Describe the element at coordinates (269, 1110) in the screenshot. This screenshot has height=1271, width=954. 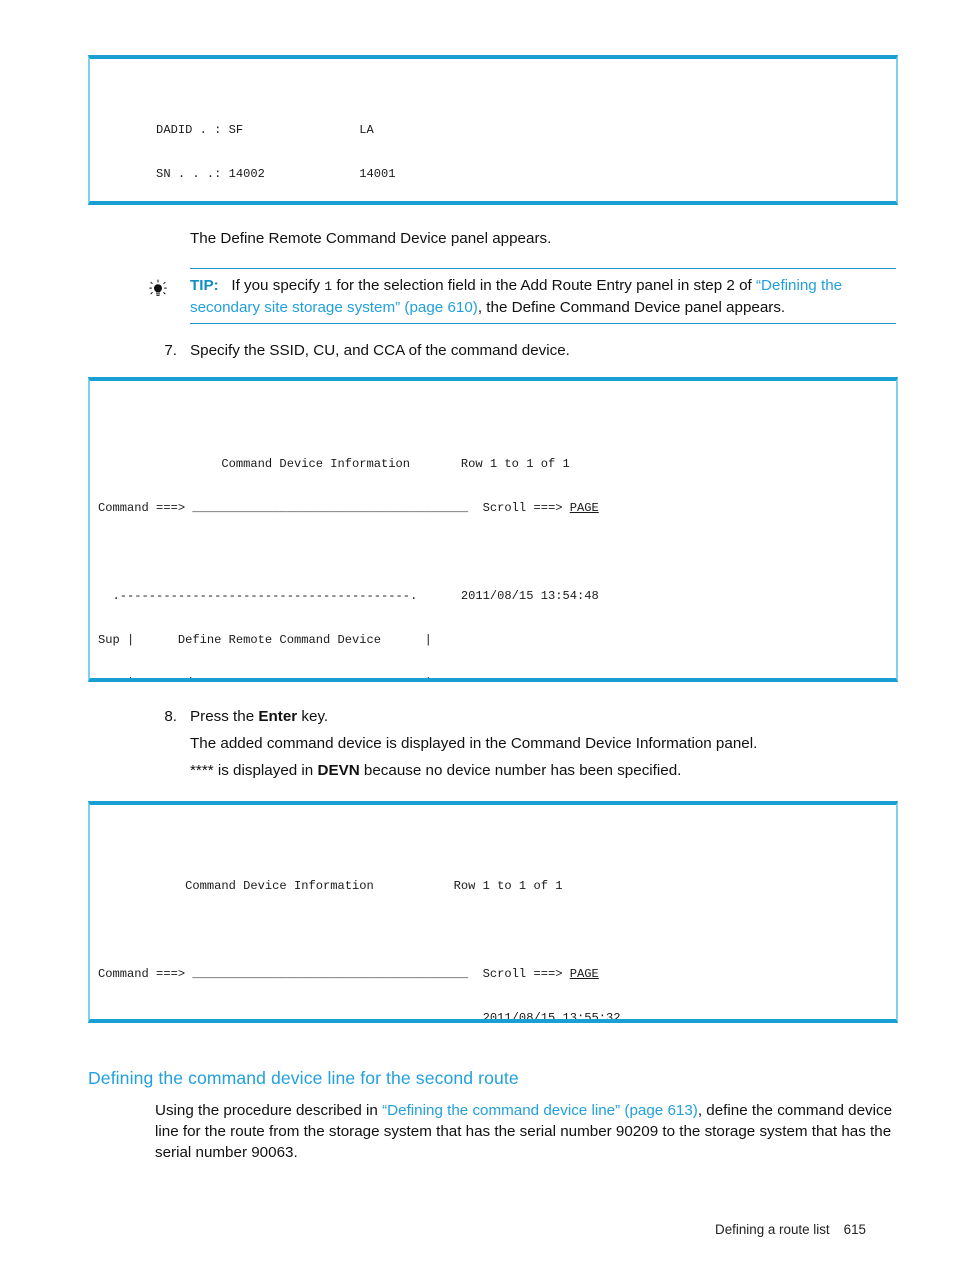
I see `section-para-pre: Using the procedure described in` at that location.